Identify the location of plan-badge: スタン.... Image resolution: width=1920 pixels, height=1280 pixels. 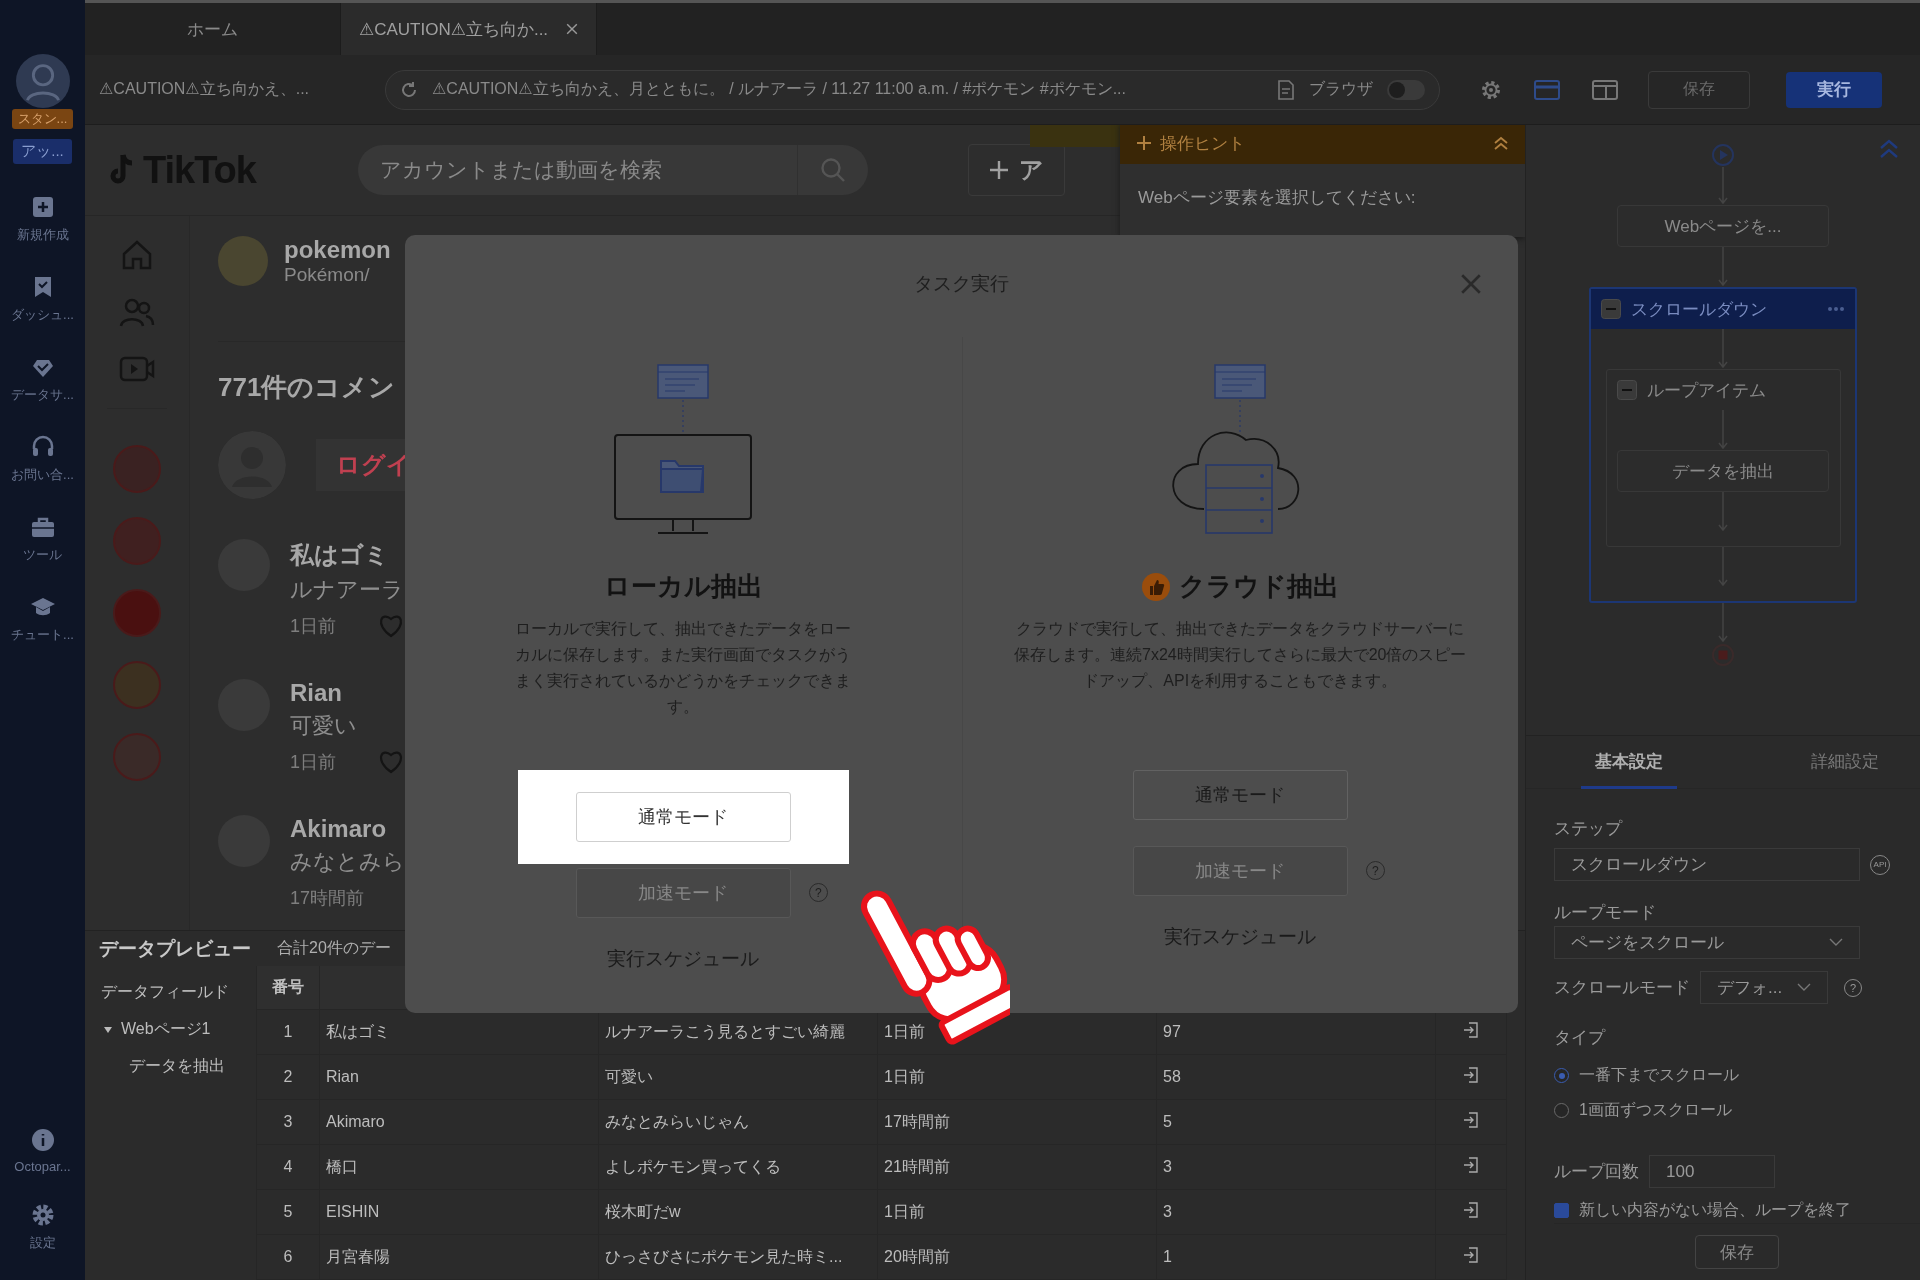
(42, 119).